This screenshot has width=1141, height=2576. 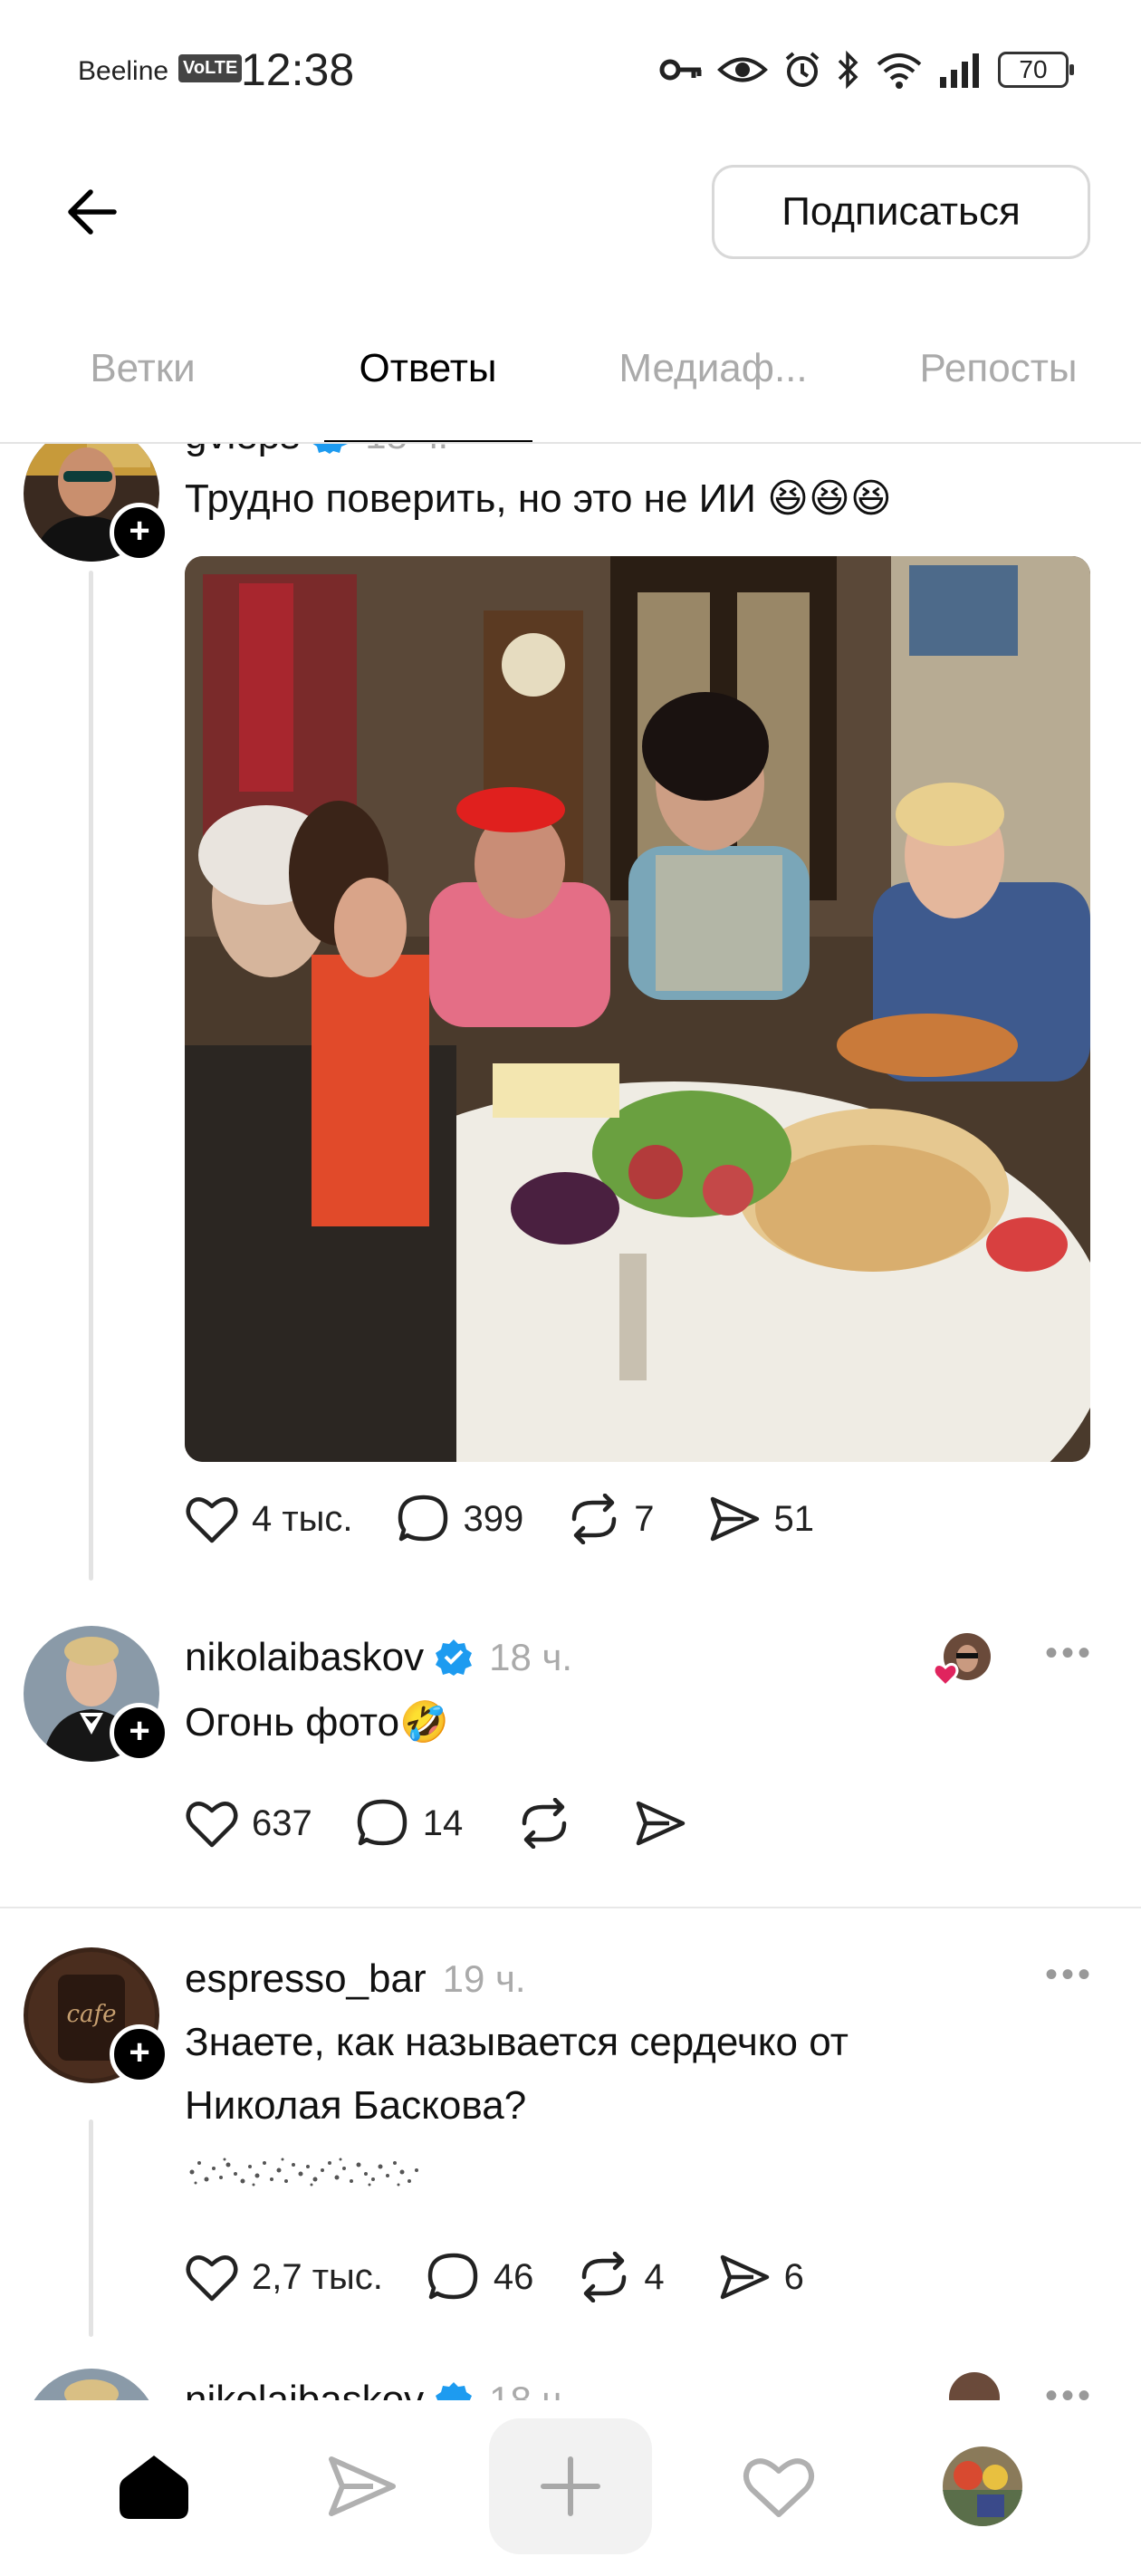 What do you see at coordinates (644, 1518) in the screenshot?
I see `repost-count: 7` at bounding box center [644, 1518].